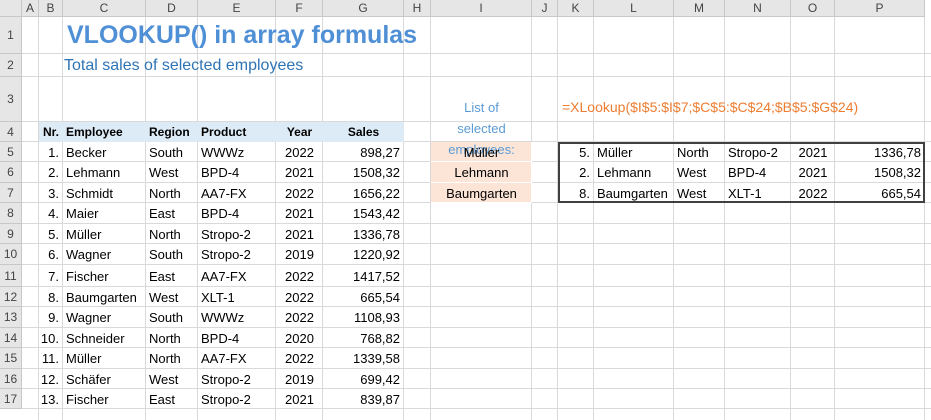  What do you see at coordinates (51, 8) in the screenshot?
I see `column-header-b: B` at bounding box center [51, 8].